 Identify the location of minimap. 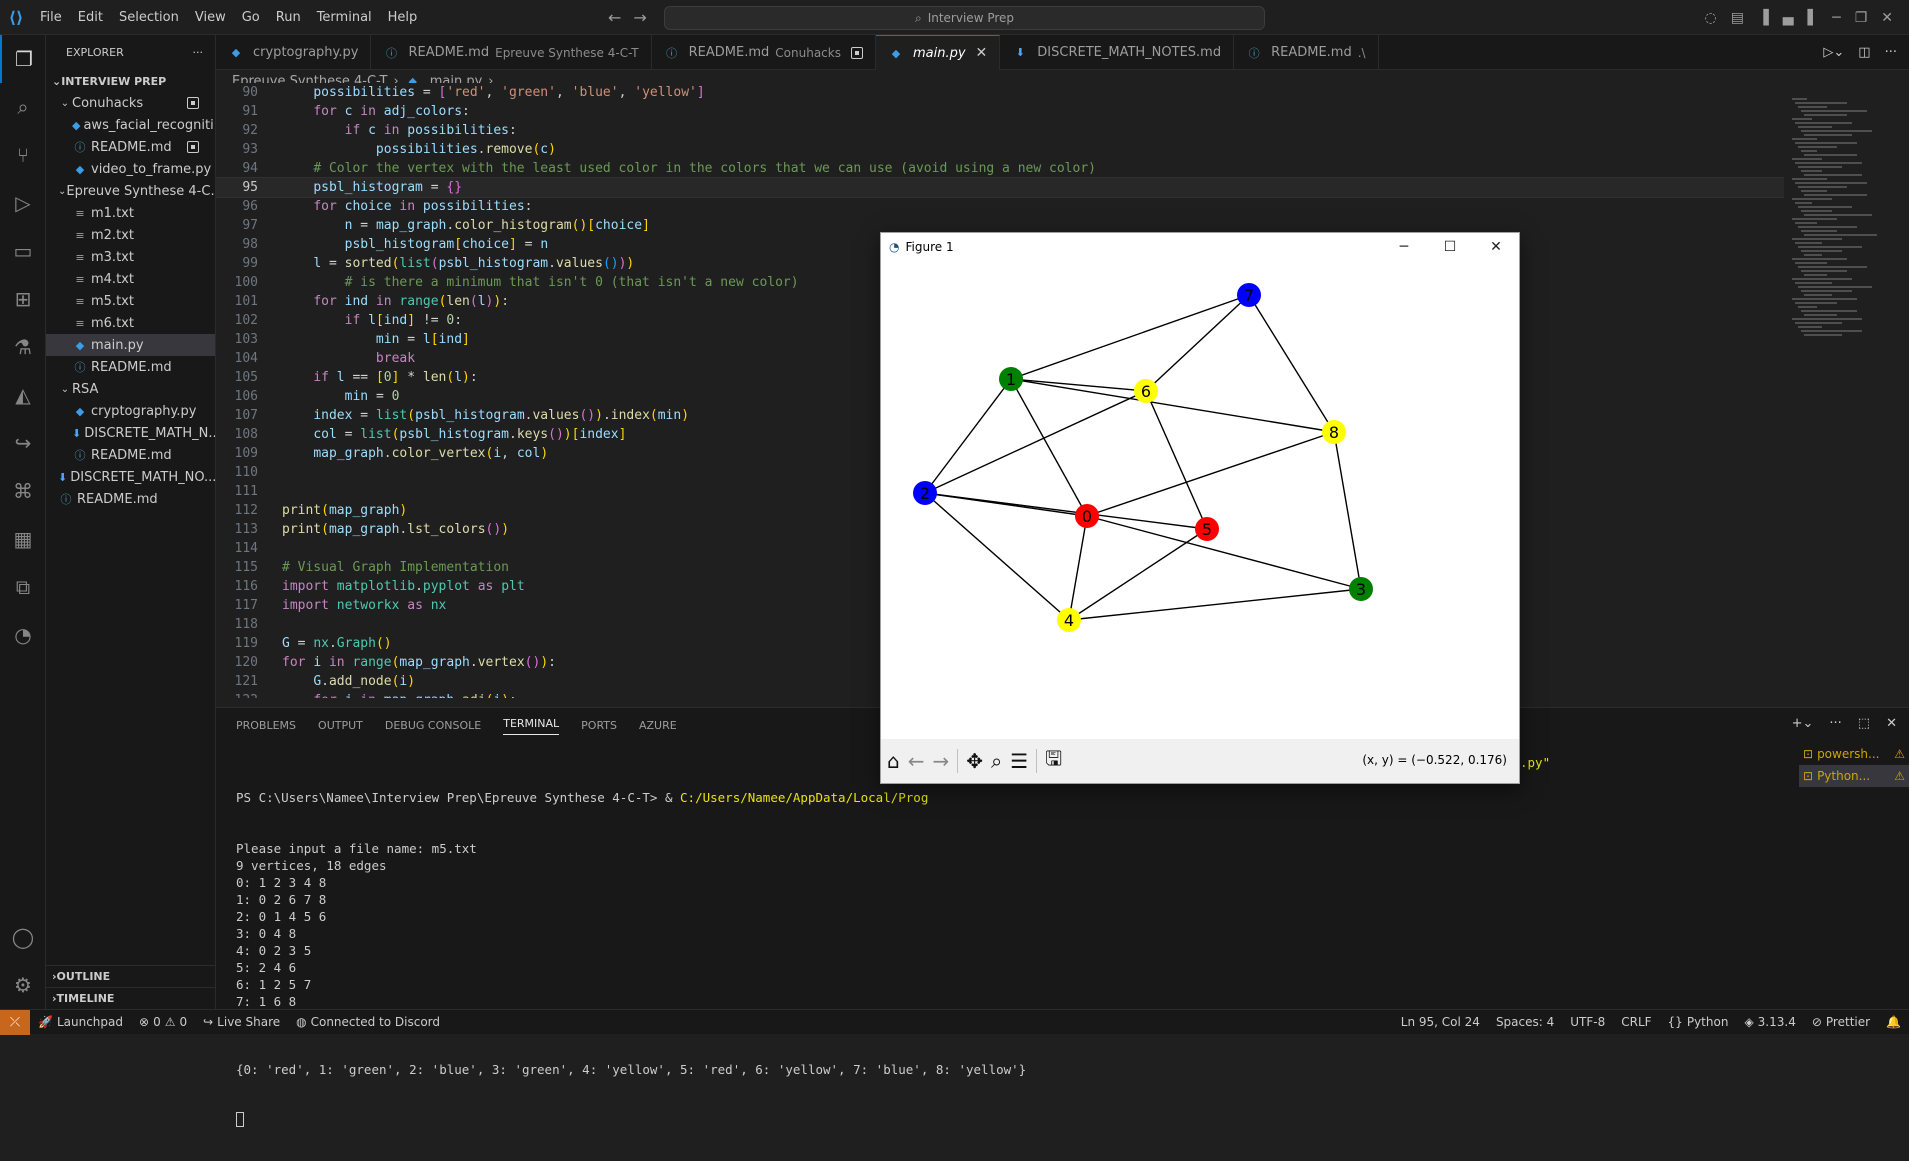
(1840, 399).